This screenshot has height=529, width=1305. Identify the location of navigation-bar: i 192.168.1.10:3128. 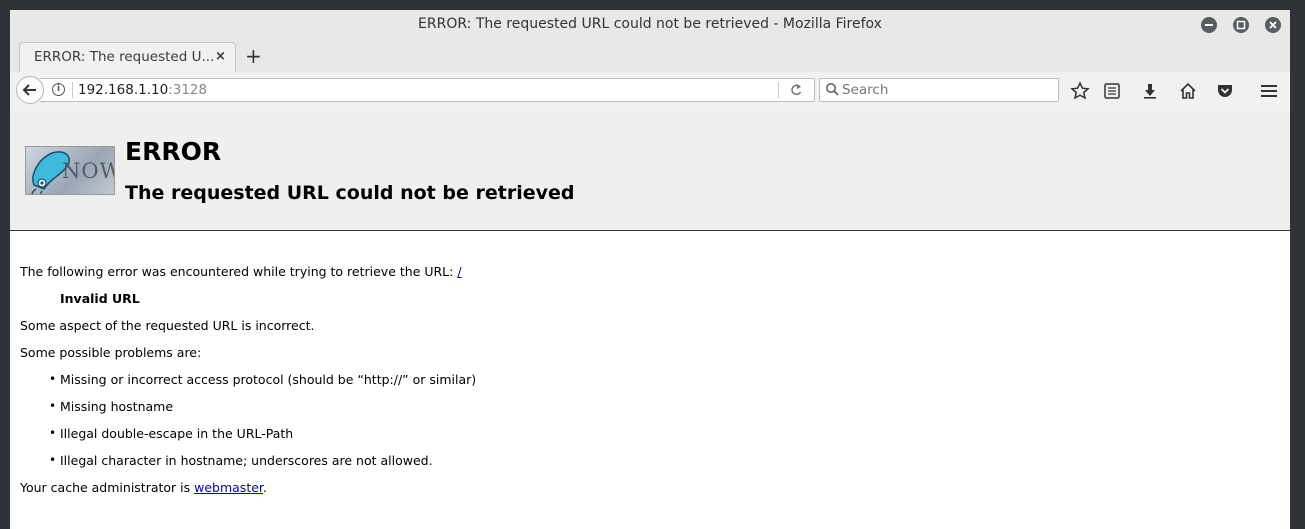
(650, 92).